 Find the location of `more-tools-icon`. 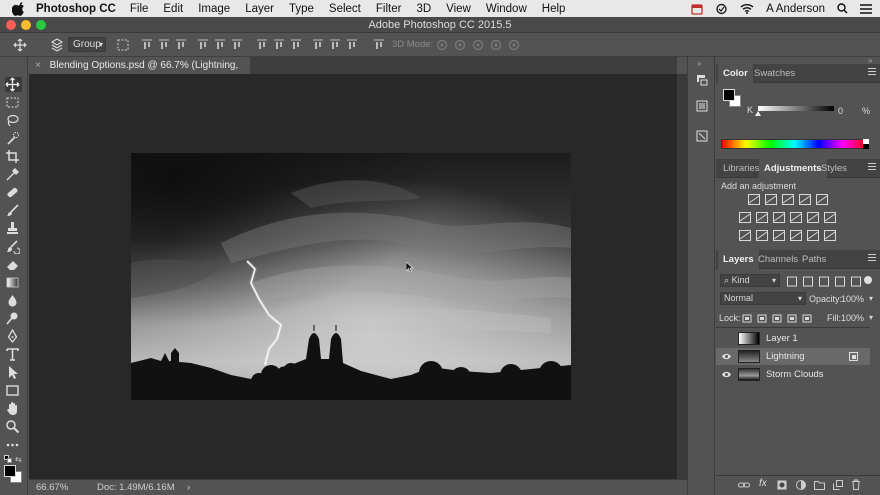

more-tools-icon is located at coordinates (13, 444).